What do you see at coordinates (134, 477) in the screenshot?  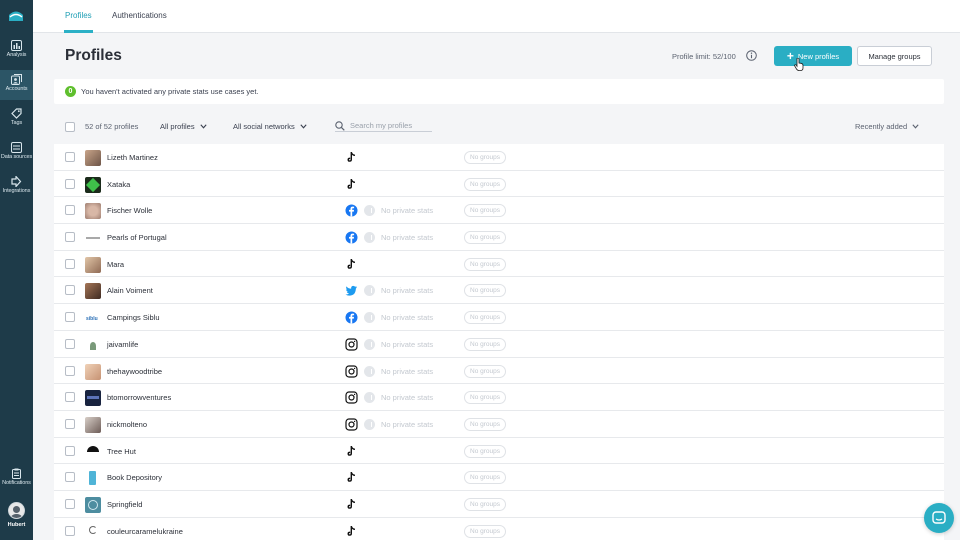 I see `profile-name: Book Depository` at bounding box center [134, 477].